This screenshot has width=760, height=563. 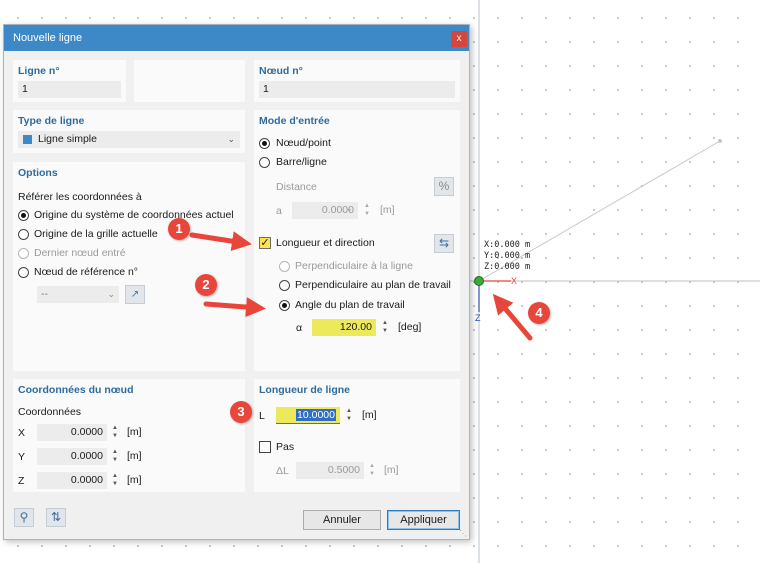 What do you see at coordinates (241, 412) in the screenshot?
I see `marker-3: 3` at bounding box center [241, 412].